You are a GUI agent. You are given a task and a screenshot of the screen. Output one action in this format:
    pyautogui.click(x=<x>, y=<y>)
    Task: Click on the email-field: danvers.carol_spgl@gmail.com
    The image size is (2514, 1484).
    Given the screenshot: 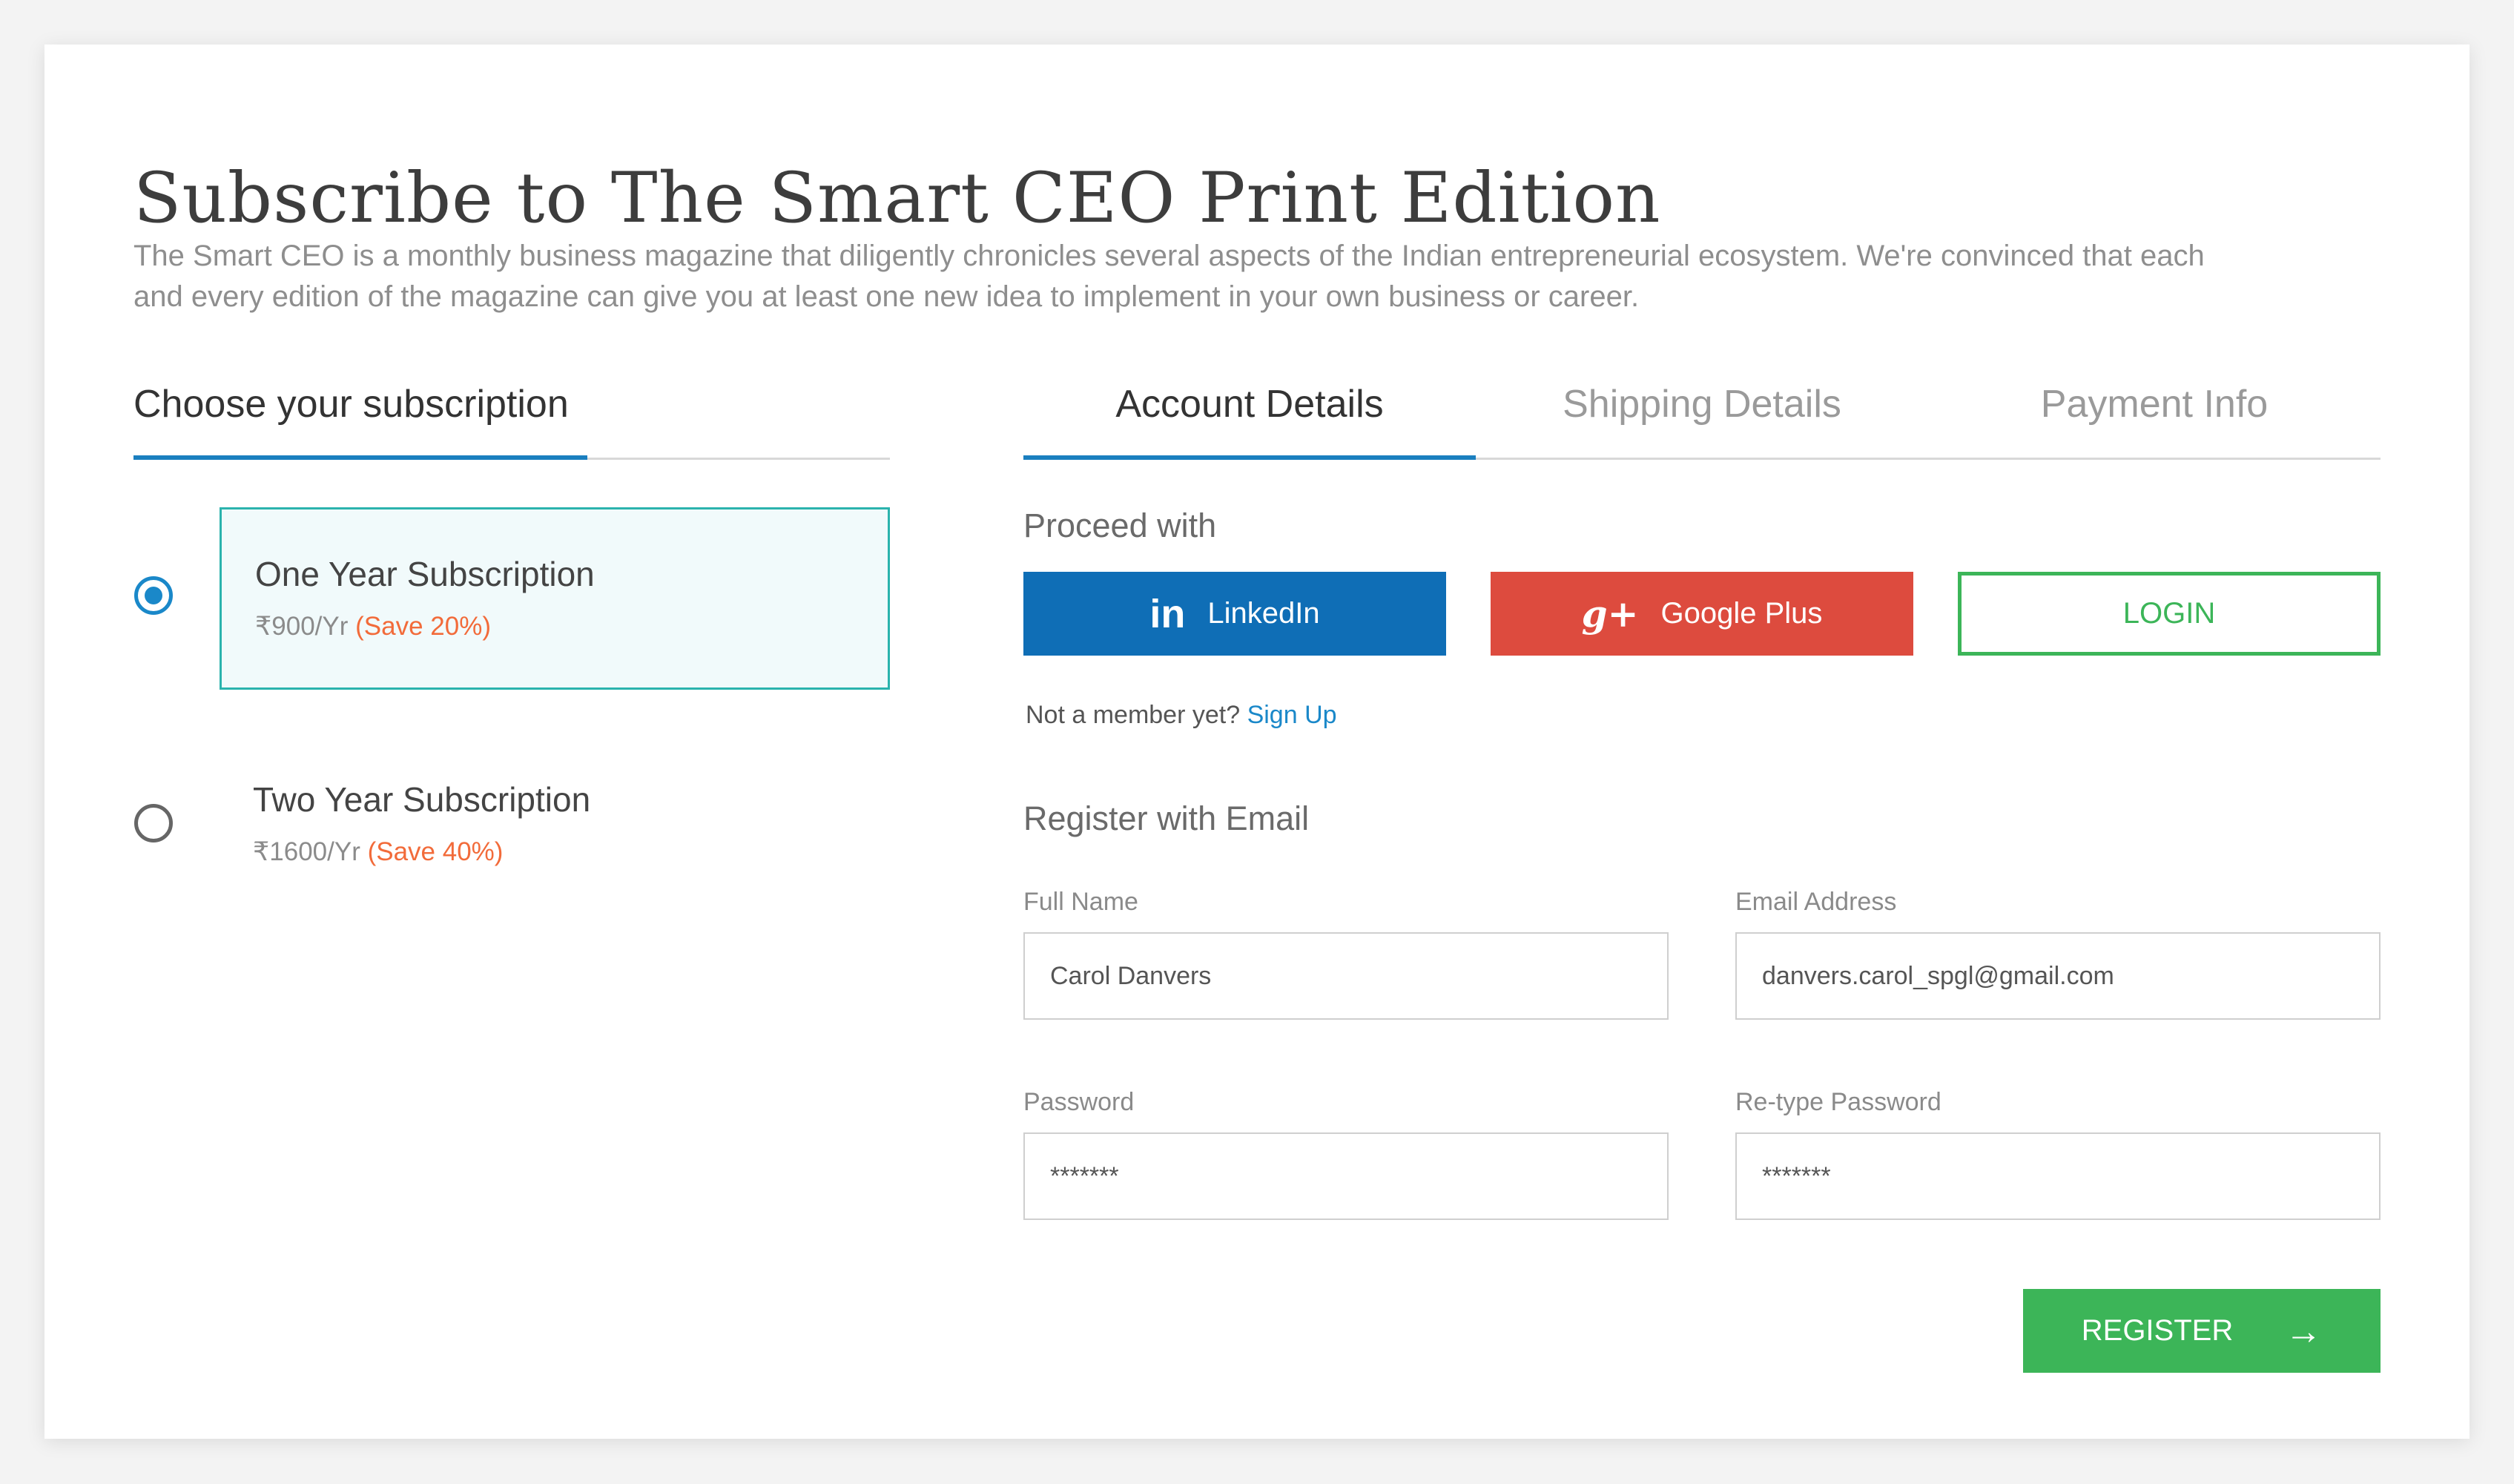 What is the action you would take?
    pyautogui.click(x=2058, y=976)
    